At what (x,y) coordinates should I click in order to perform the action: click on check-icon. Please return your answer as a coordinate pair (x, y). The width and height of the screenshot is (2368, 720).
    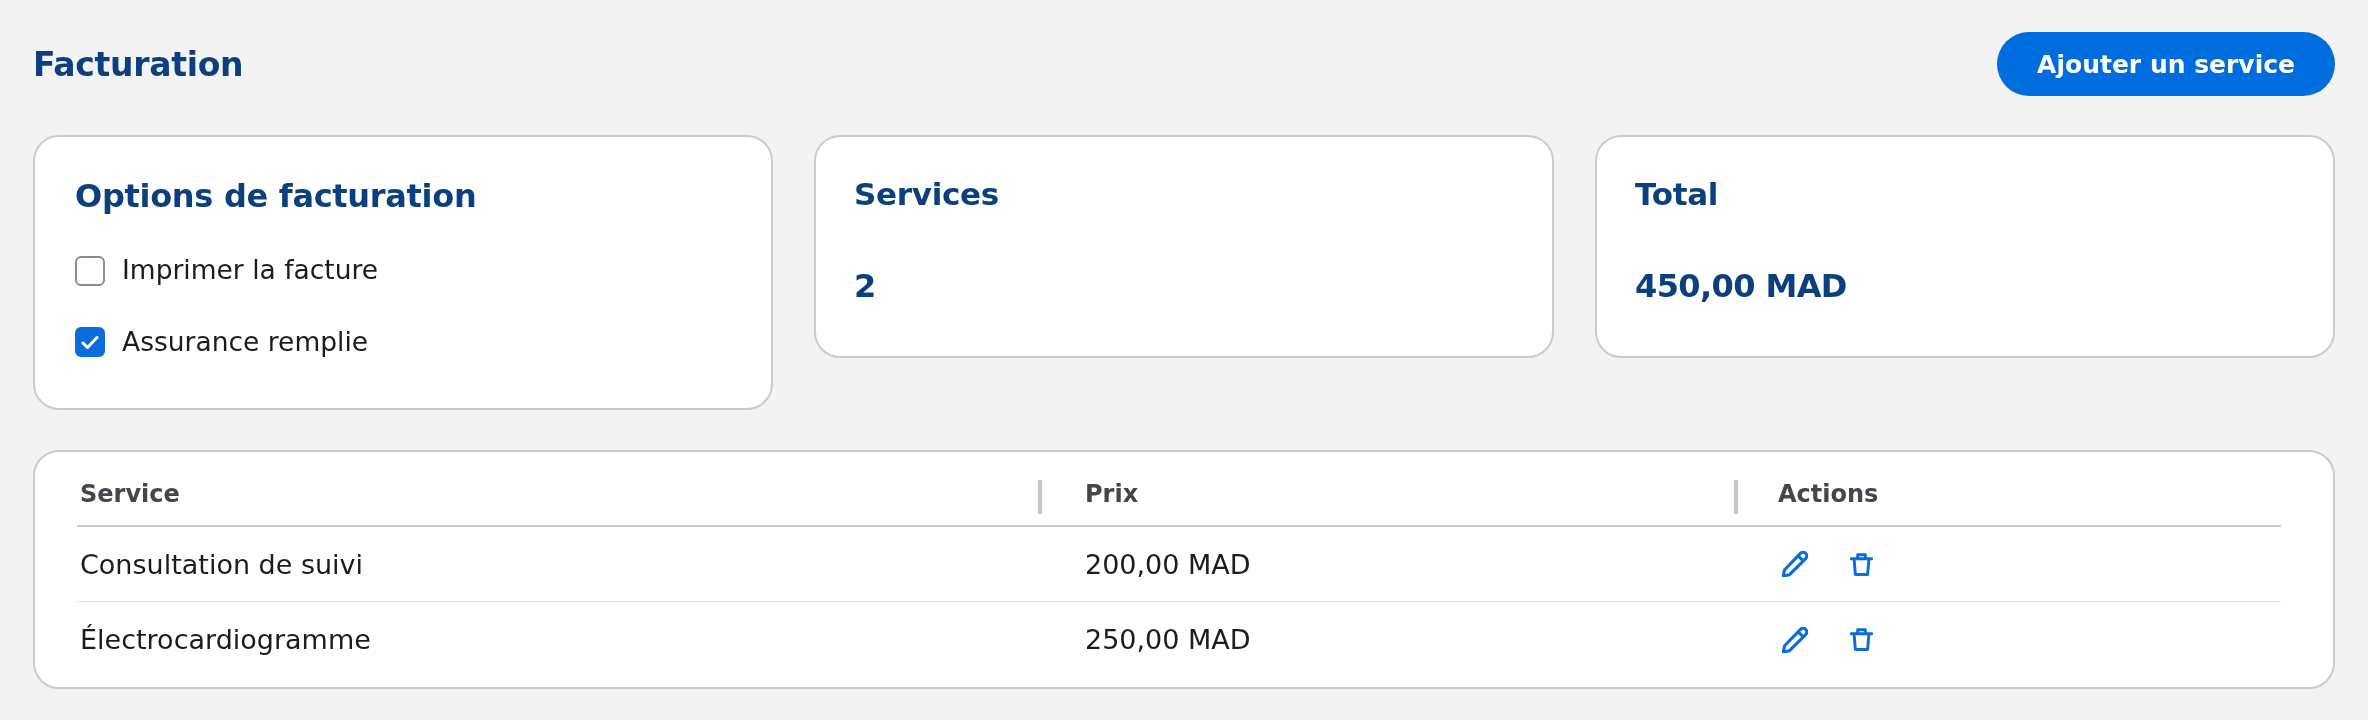
    Looking at the image, I should click on (90, 342).